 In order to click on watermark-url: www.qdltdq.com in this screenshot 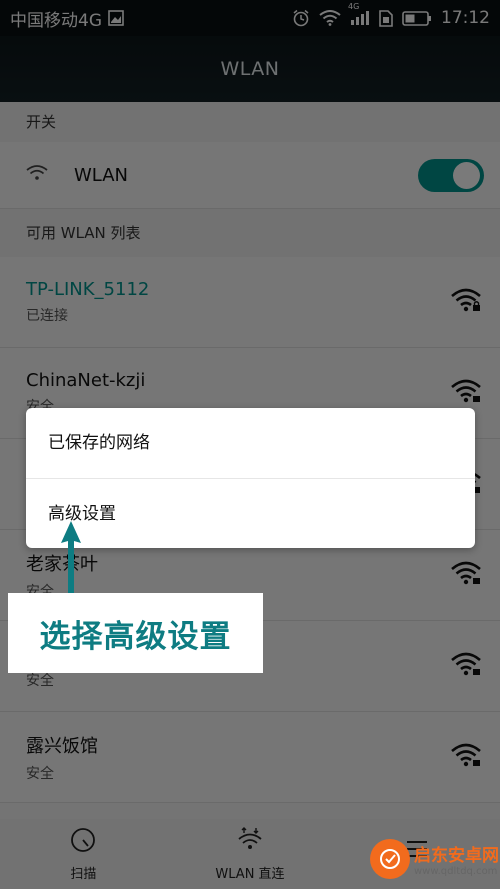, I will do `click(456, 871)`.